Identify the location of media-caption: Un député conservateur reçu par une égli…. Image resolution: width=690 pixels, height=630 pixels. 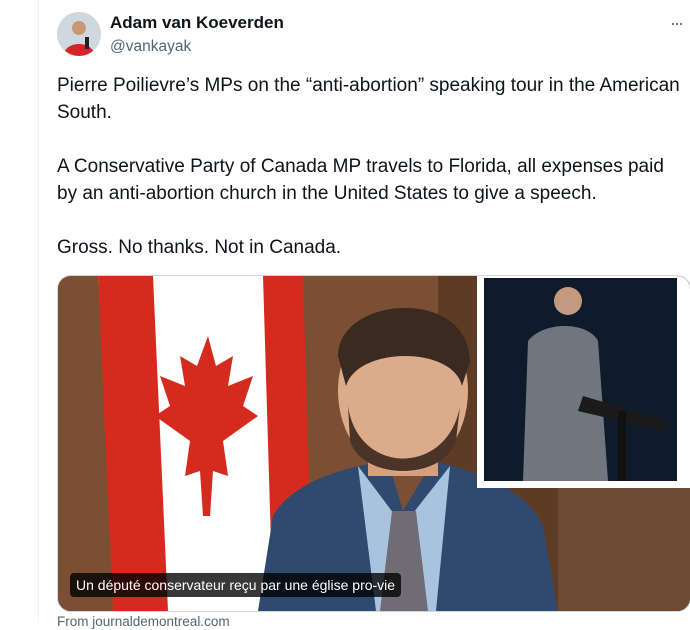
(236, 585).